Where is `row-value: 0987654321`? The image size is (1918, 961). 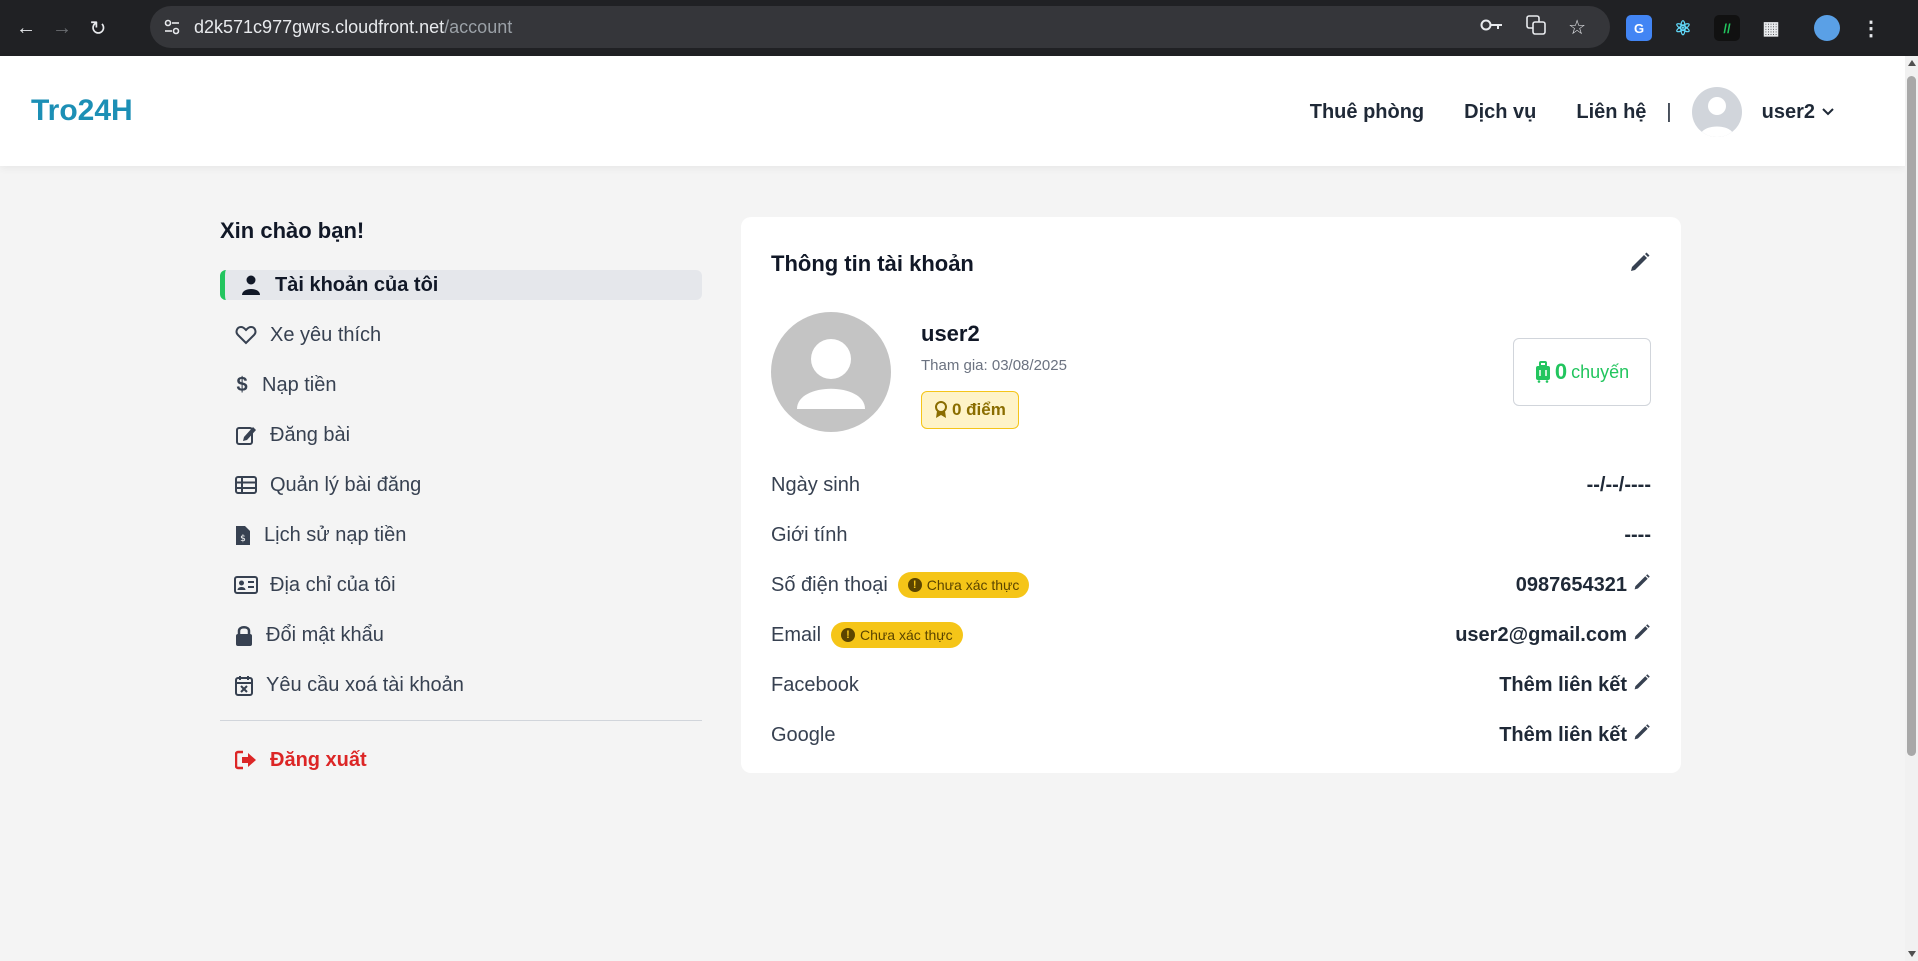 row-value: 0987654321 is located at coordinates (1571, 584).